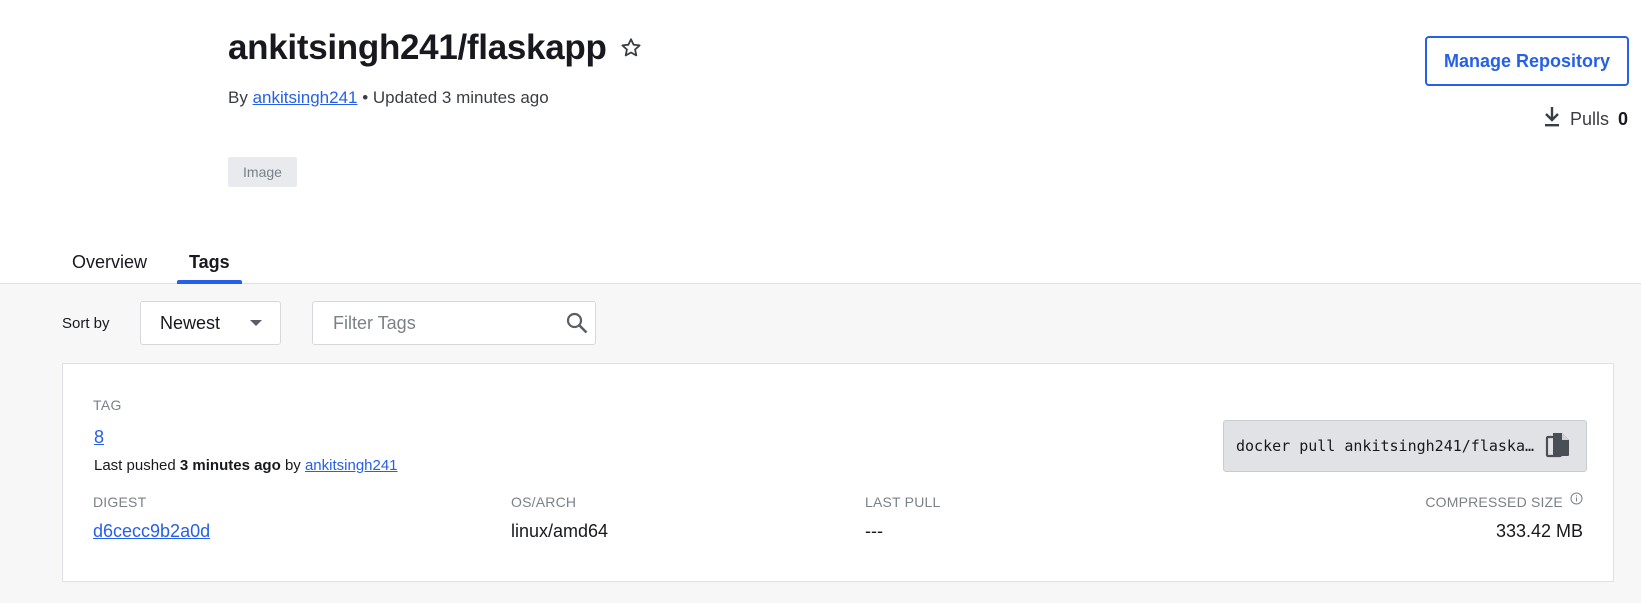 Image resolution: width=1641 pixels, height=603 pixels. What do you see at coordinates (631, 48) in the screenshot?
I see `star-icon` at bounding box center [631, 48].